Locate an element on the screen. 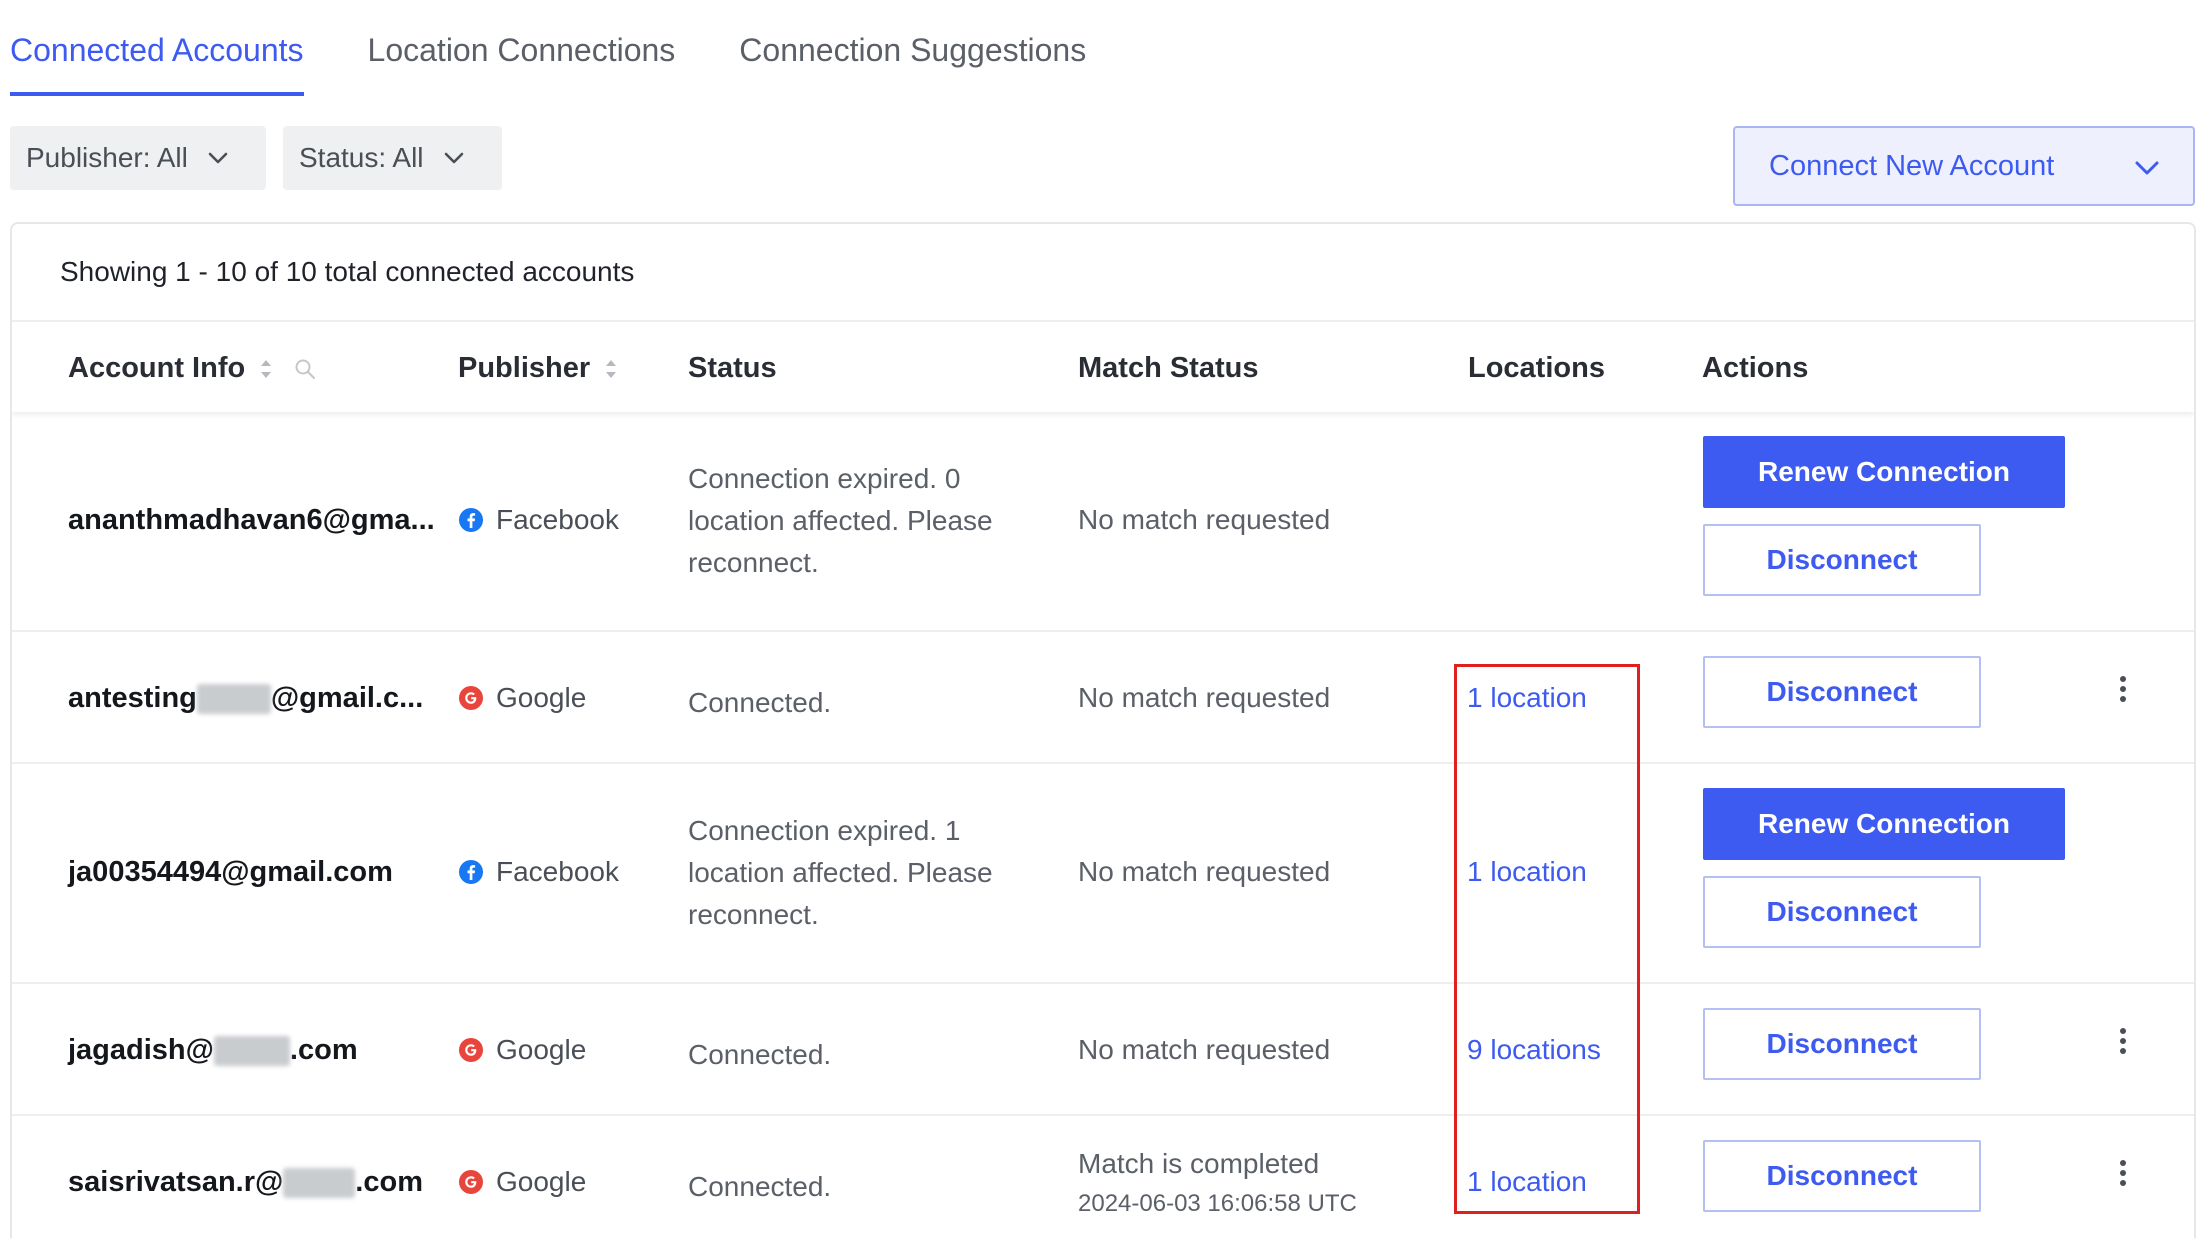 Image resolution: width=2208 pixels, height=1238 pixels. tab-connection-suggestions: Connection Suggestions is located at coordinates (912, 48).